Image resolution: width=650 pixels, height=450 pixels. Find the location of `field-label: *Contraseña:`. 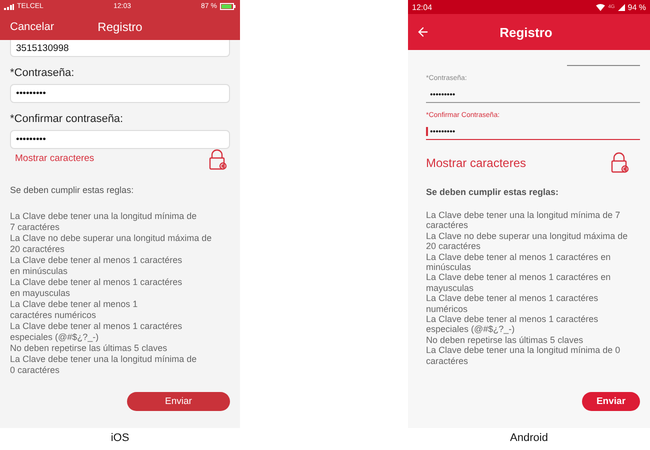

field-label: *Contraseña: is located at coordinates (43, 73).